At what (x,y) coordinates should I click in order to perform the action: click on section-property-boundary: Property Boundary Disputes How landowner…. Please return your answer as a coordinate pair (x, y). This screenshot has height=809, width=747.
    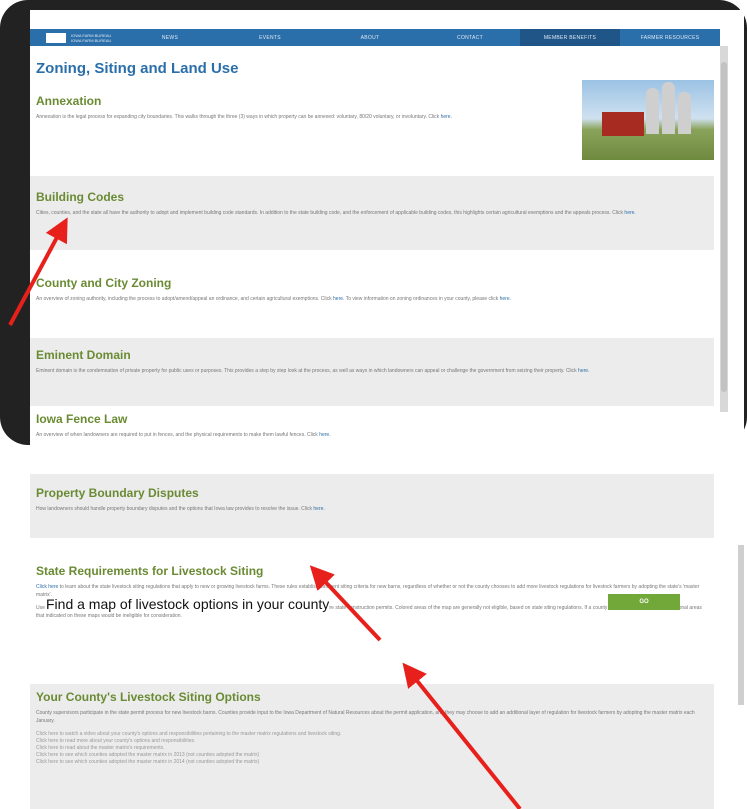
    Looking at the image, I should click on (372, 506).